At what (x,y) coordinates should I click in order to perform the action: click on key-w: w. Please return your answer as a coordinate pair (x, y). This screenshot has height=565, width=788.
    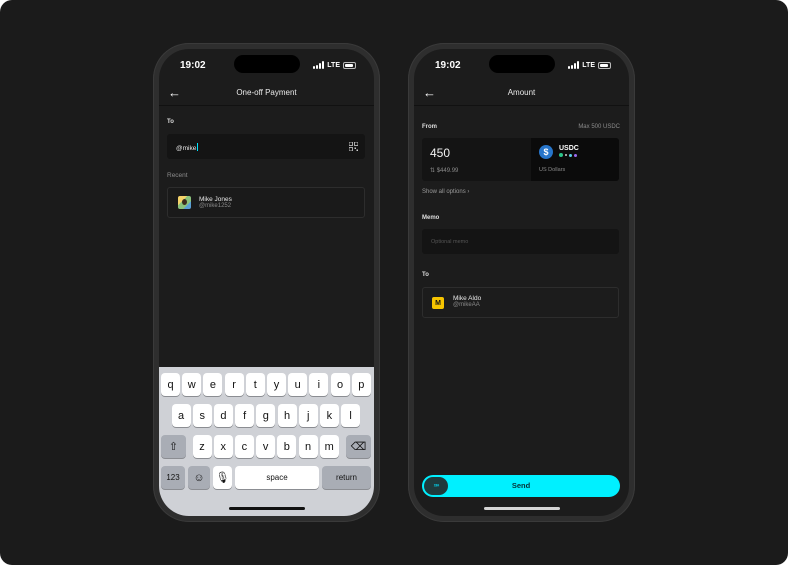
    Looking at the image, I should click on (192, 384).